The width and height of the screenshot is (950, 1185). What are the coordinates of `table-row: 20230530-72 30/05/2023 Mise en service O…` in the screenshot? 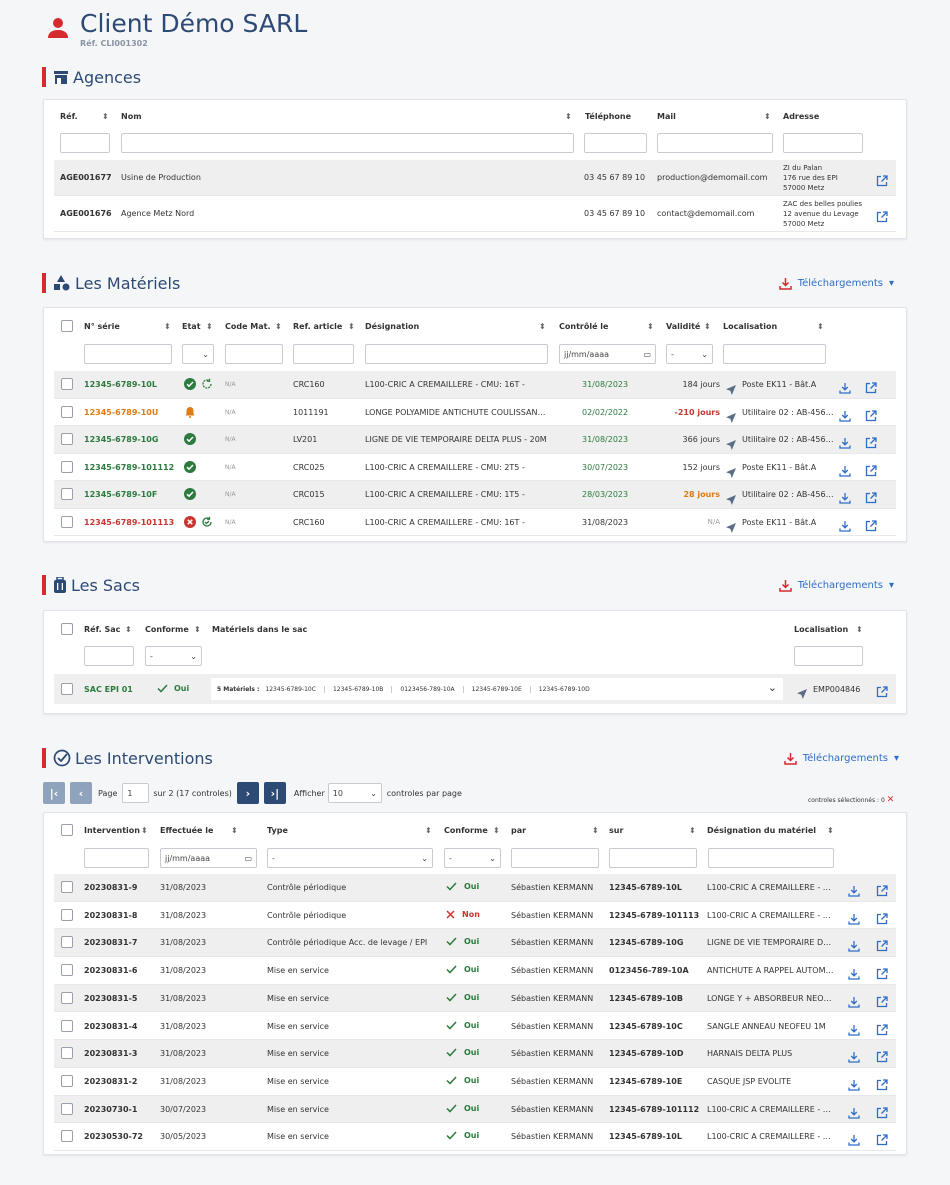 It's located at (475, 1137).